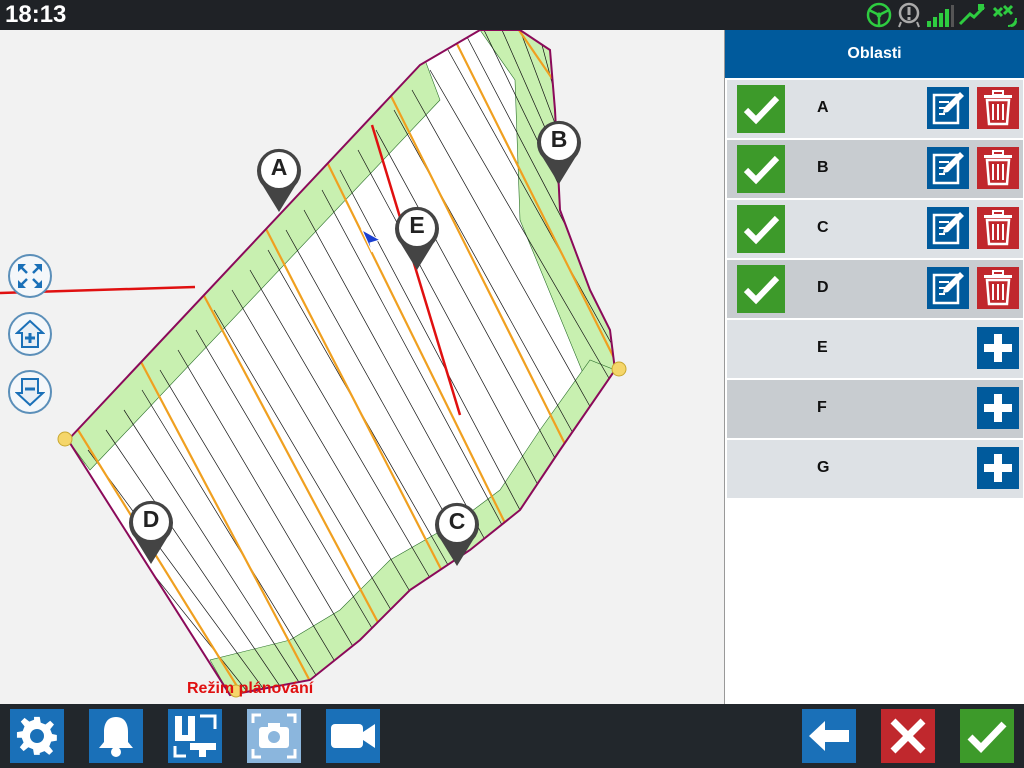  What do you see at coordinates (36, 14) in the screenshot?
I see `clock: 18:13` at bounding box center [36, 14].